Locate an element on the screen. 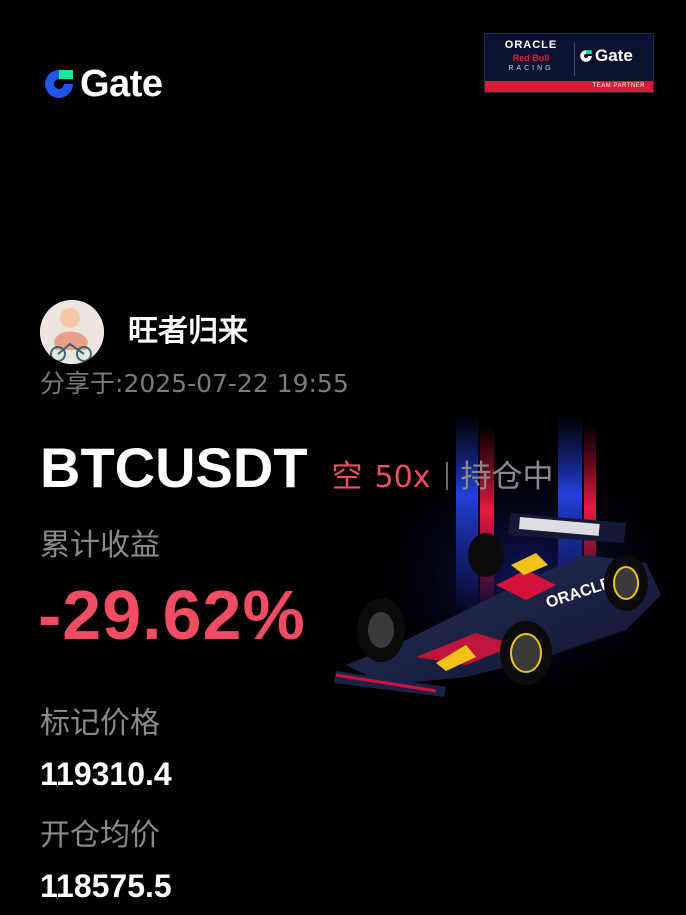  entry-price-value: 118575.5 is located at coordinates (106, 886).